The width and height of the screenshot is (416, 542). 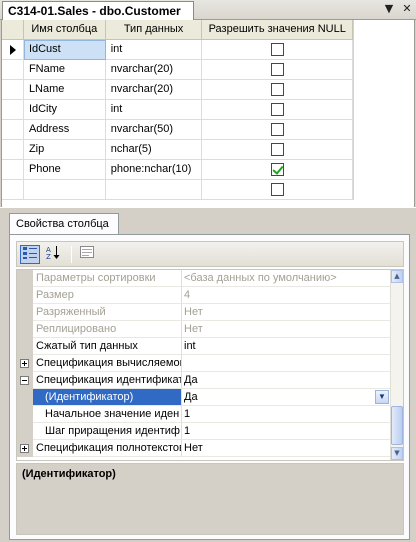 I want to click on data-type-cell: phone:nchar(10), so click(x=154, y=170).